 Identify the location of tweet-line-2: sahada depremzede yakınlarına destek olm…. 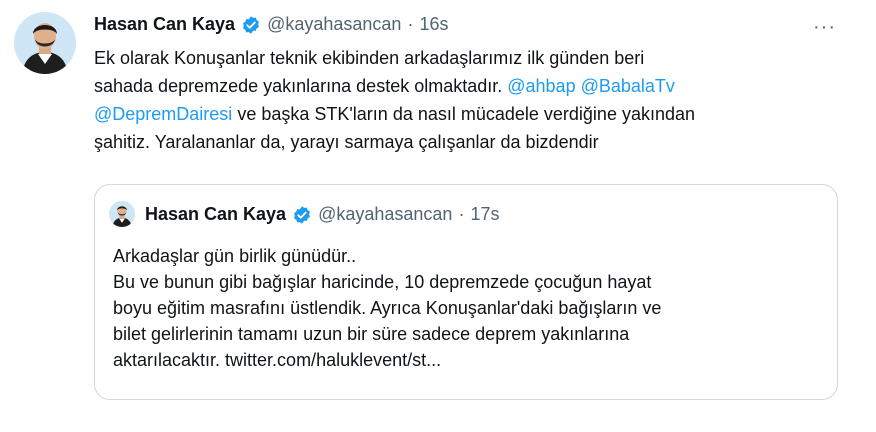
(474, 86).